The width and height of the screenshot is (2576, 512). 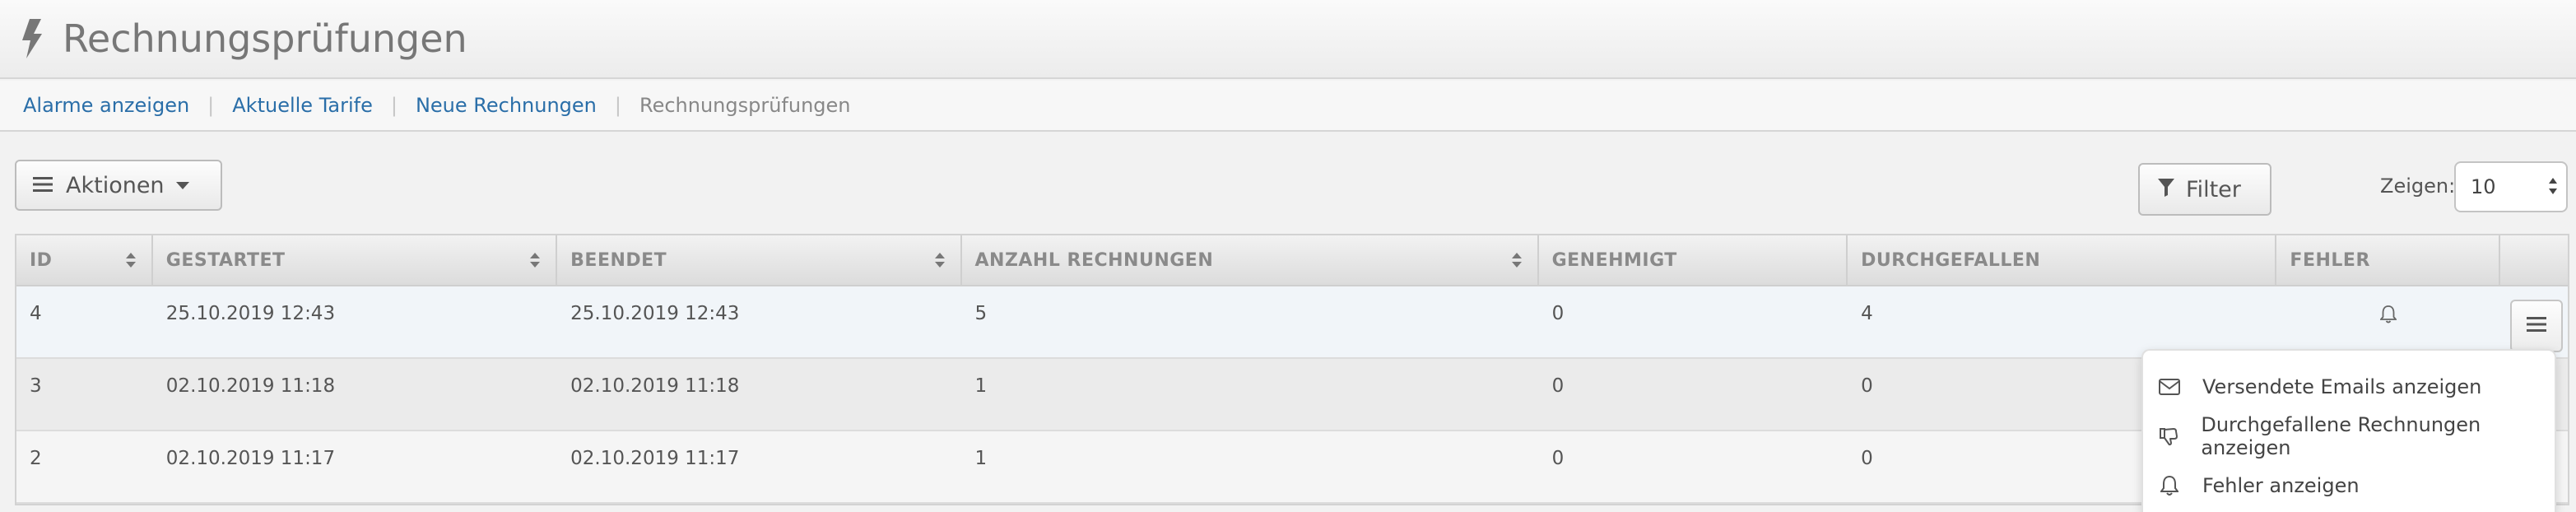 I want to click on envelope-icon, so click(x=2169, y=387).